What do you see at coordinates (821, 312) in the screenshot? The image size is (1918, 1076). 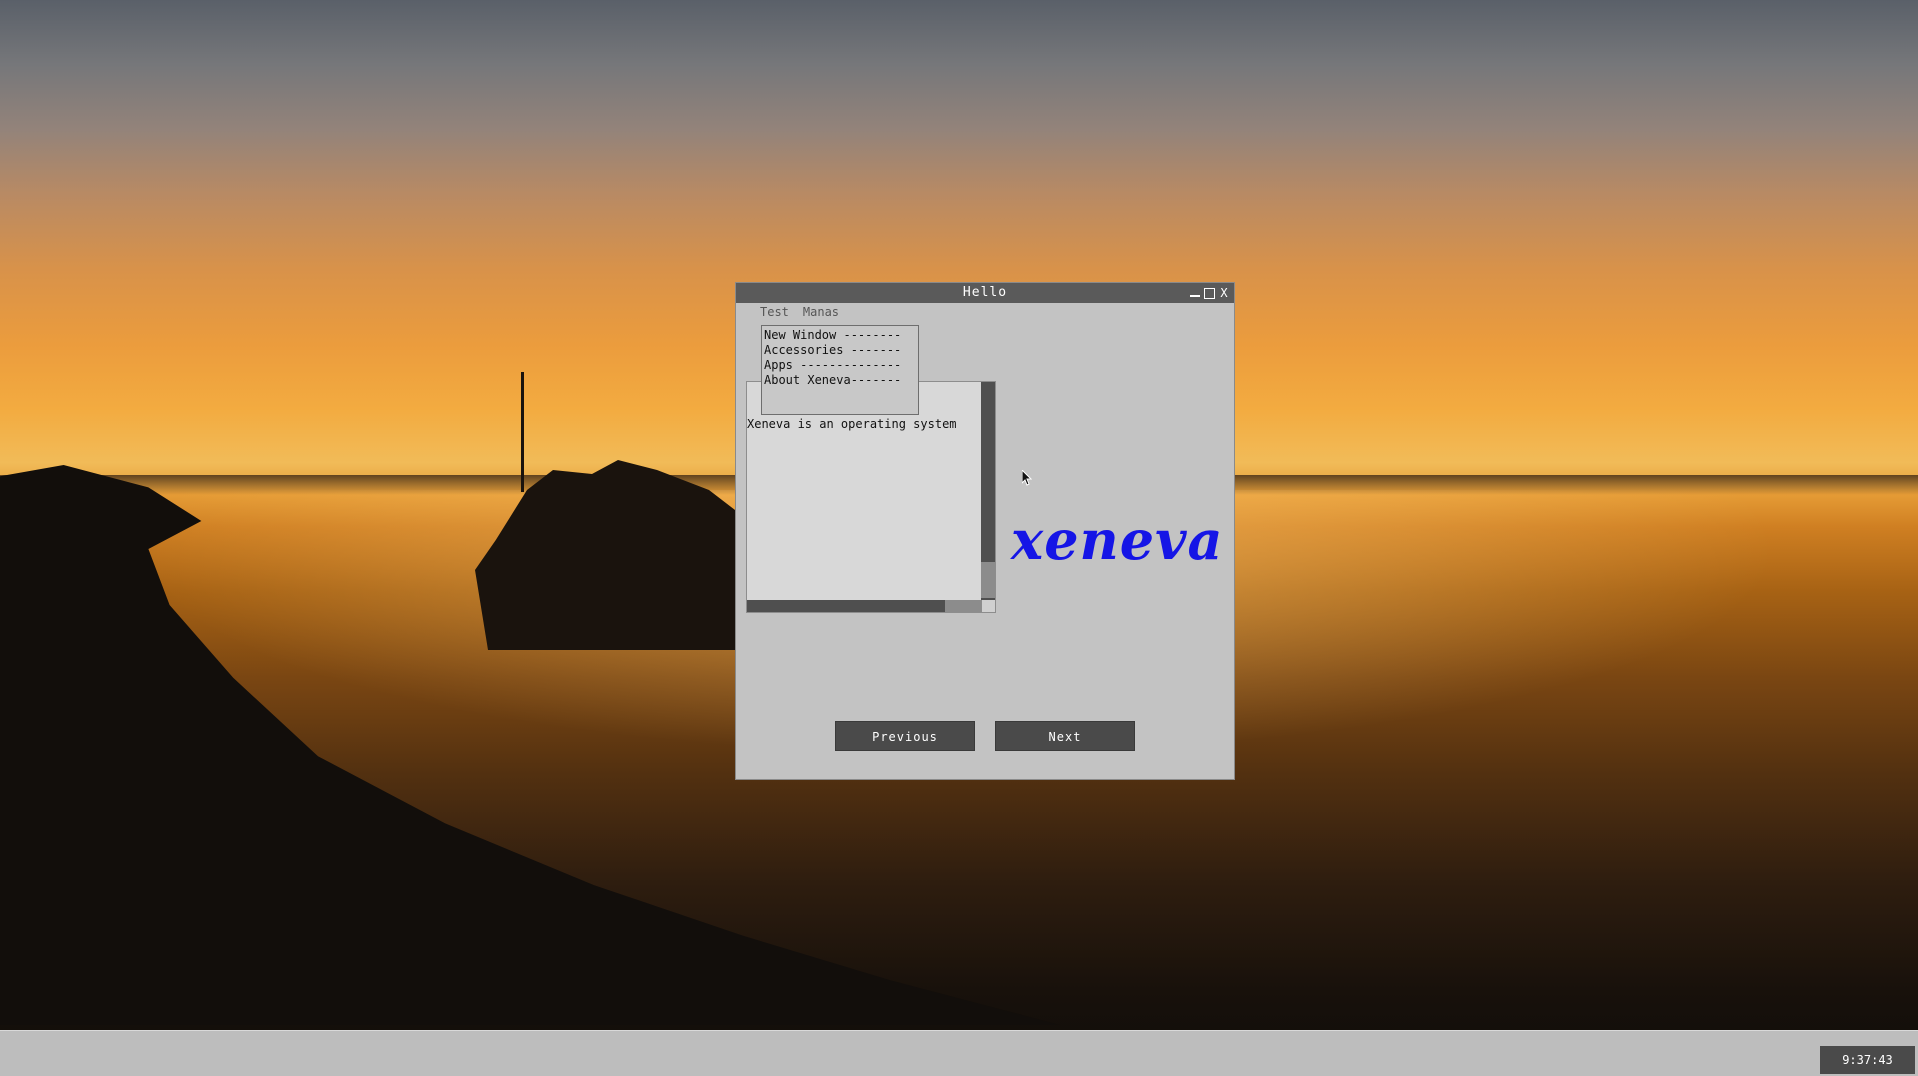 I see `menu-manas: Manas` at bounding box center [821, 312].